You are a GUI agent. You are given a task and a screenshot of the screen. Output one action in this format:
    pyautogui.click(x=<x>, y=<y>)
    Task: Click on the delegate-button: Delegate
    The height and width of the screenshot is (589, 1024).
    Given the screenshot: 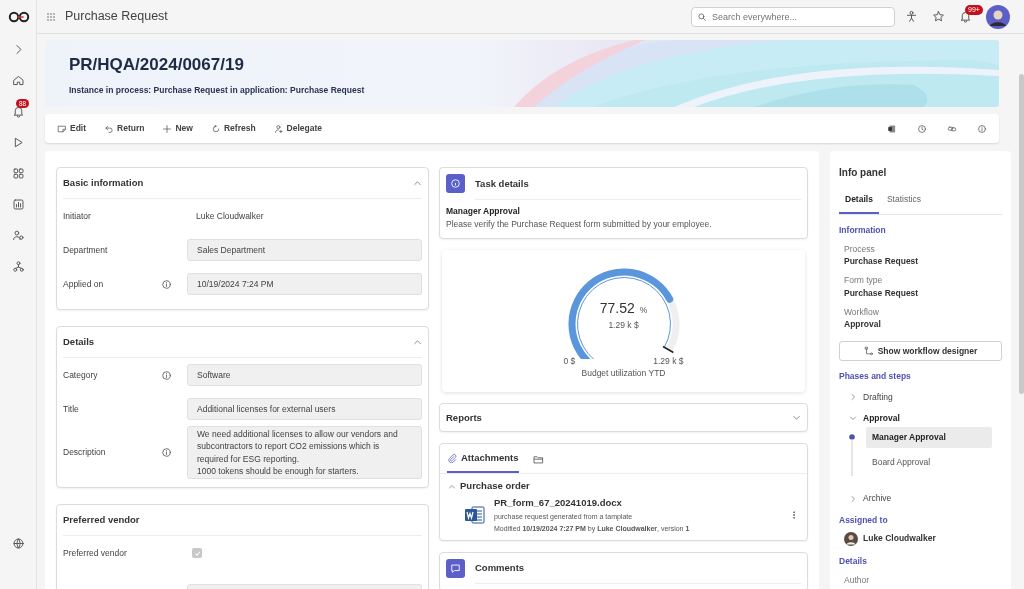 What is the action you would take?
    pyautogui.click(x=298, y=128)
    